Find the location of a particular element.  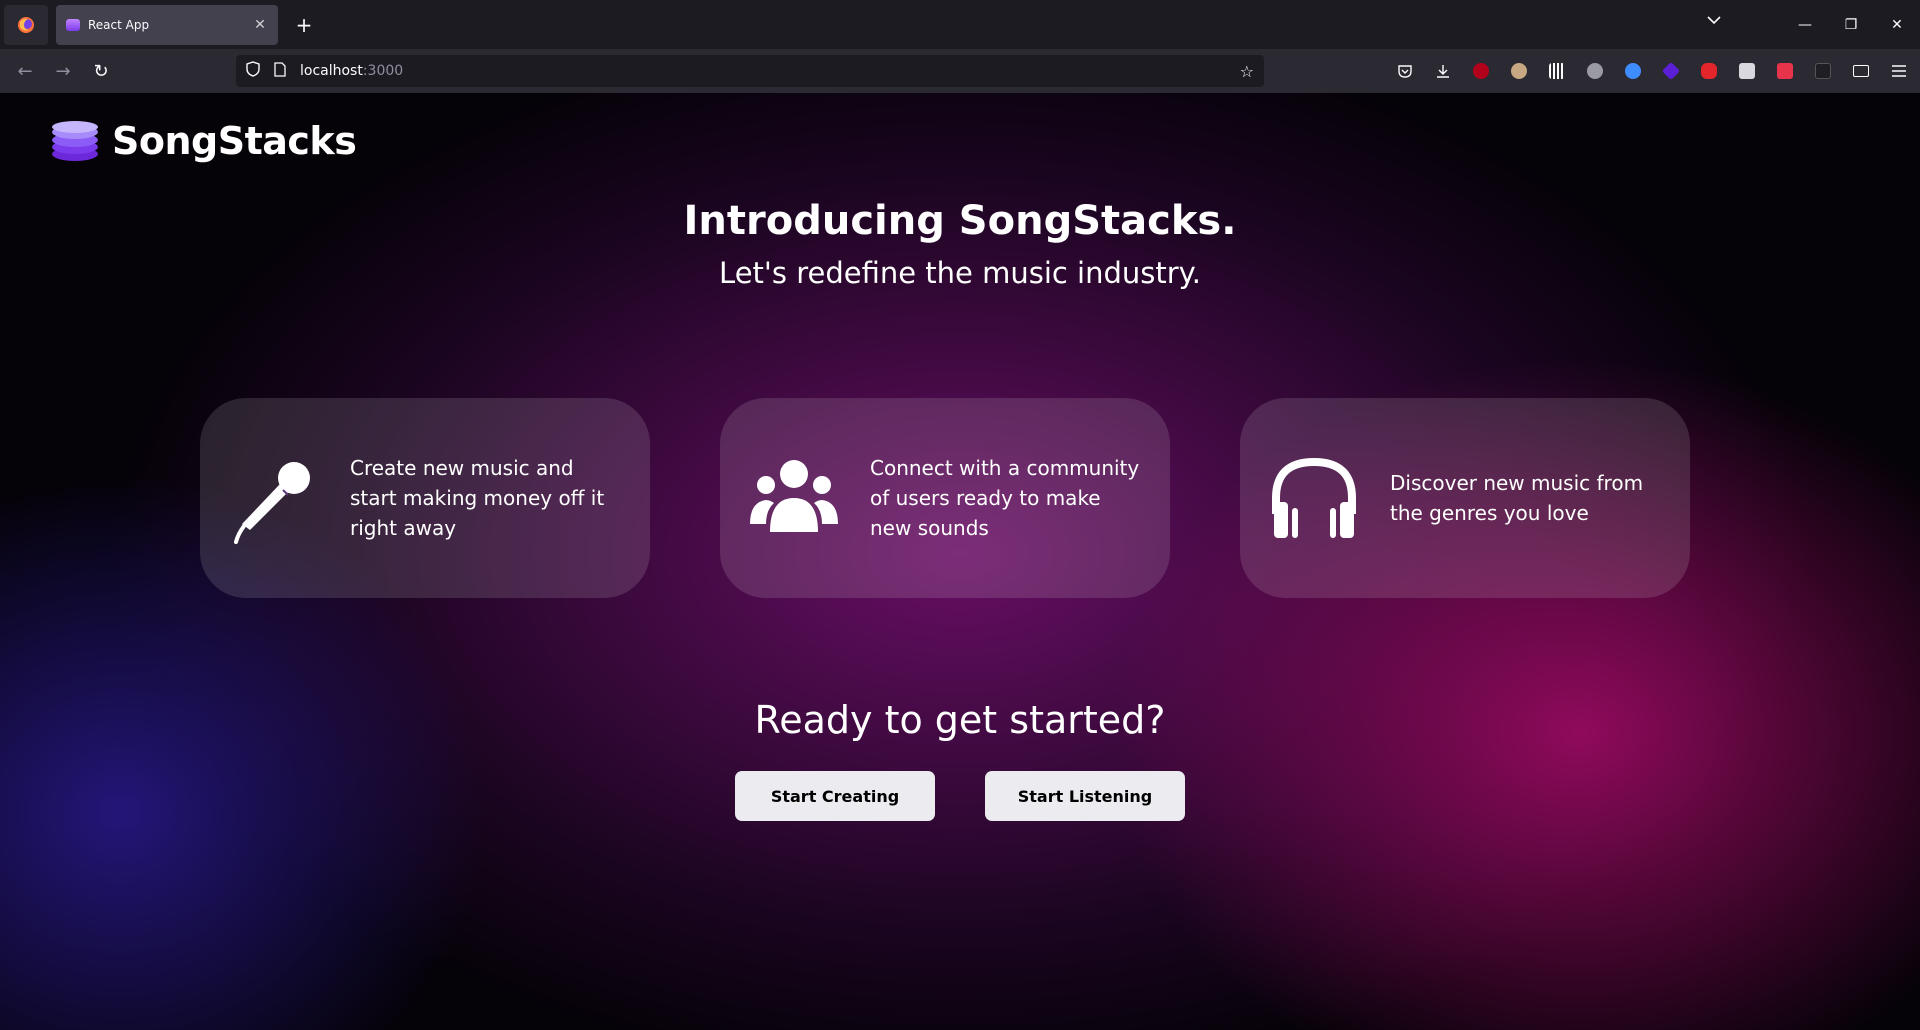

new-tab-icon: + is located at coordinates (304, 25).